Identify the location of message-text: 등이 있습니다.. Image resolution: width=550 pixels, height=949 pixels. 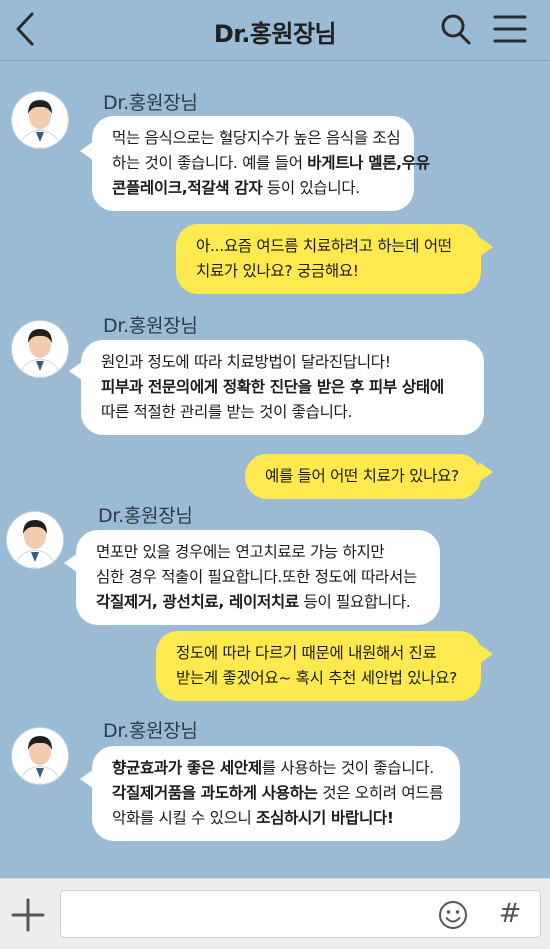
(311, 188).